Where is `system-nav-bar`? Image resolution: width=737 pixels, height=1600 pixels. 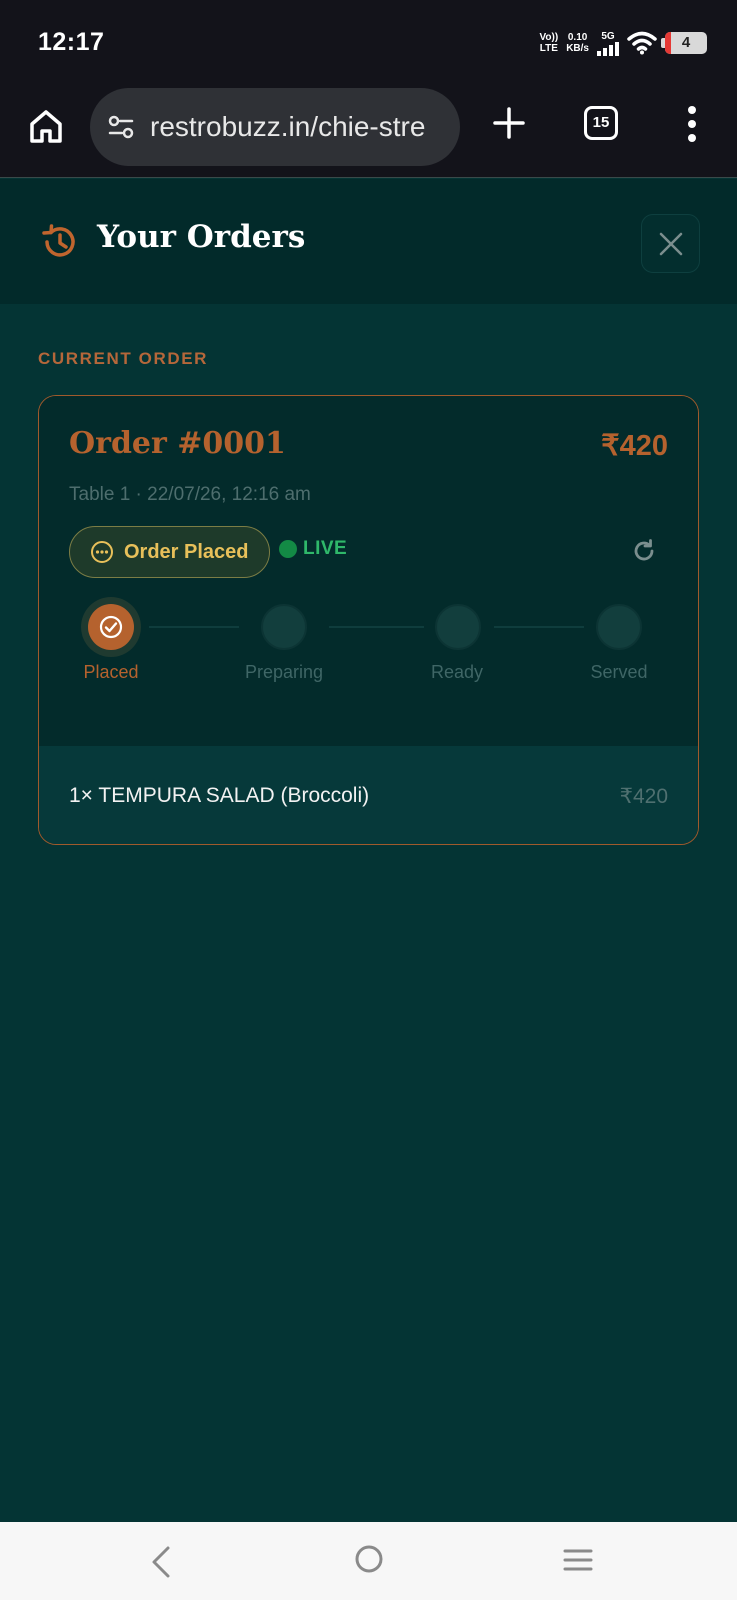 system-nav-bar is located at coordinates (368, 1561).